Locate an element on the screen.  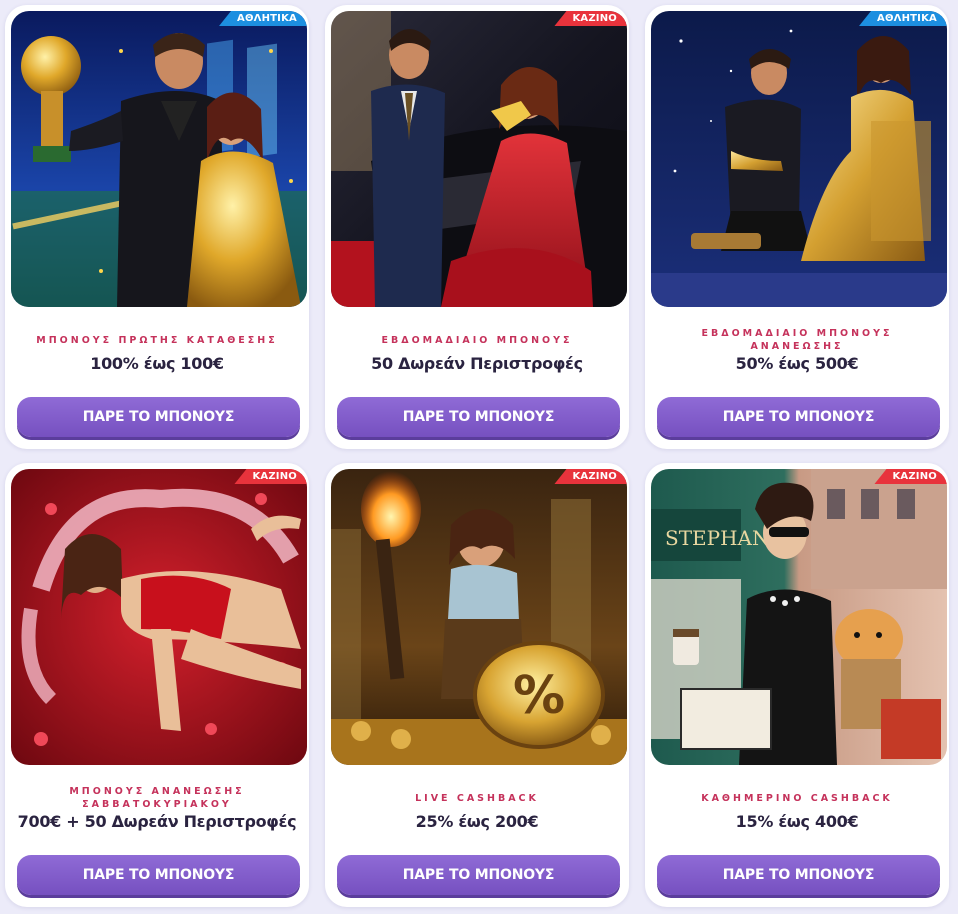
red-dress-limousine-illustration is located at coordinates (479, 159).